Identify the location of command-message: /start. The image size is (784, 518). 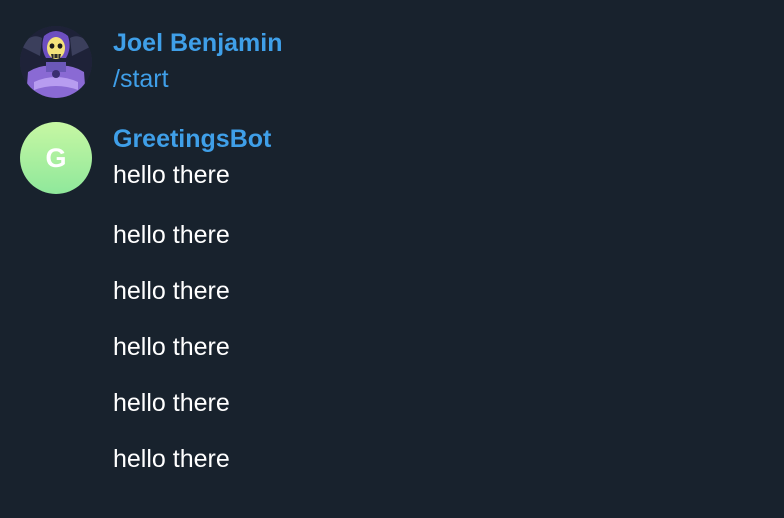
(141, 79).